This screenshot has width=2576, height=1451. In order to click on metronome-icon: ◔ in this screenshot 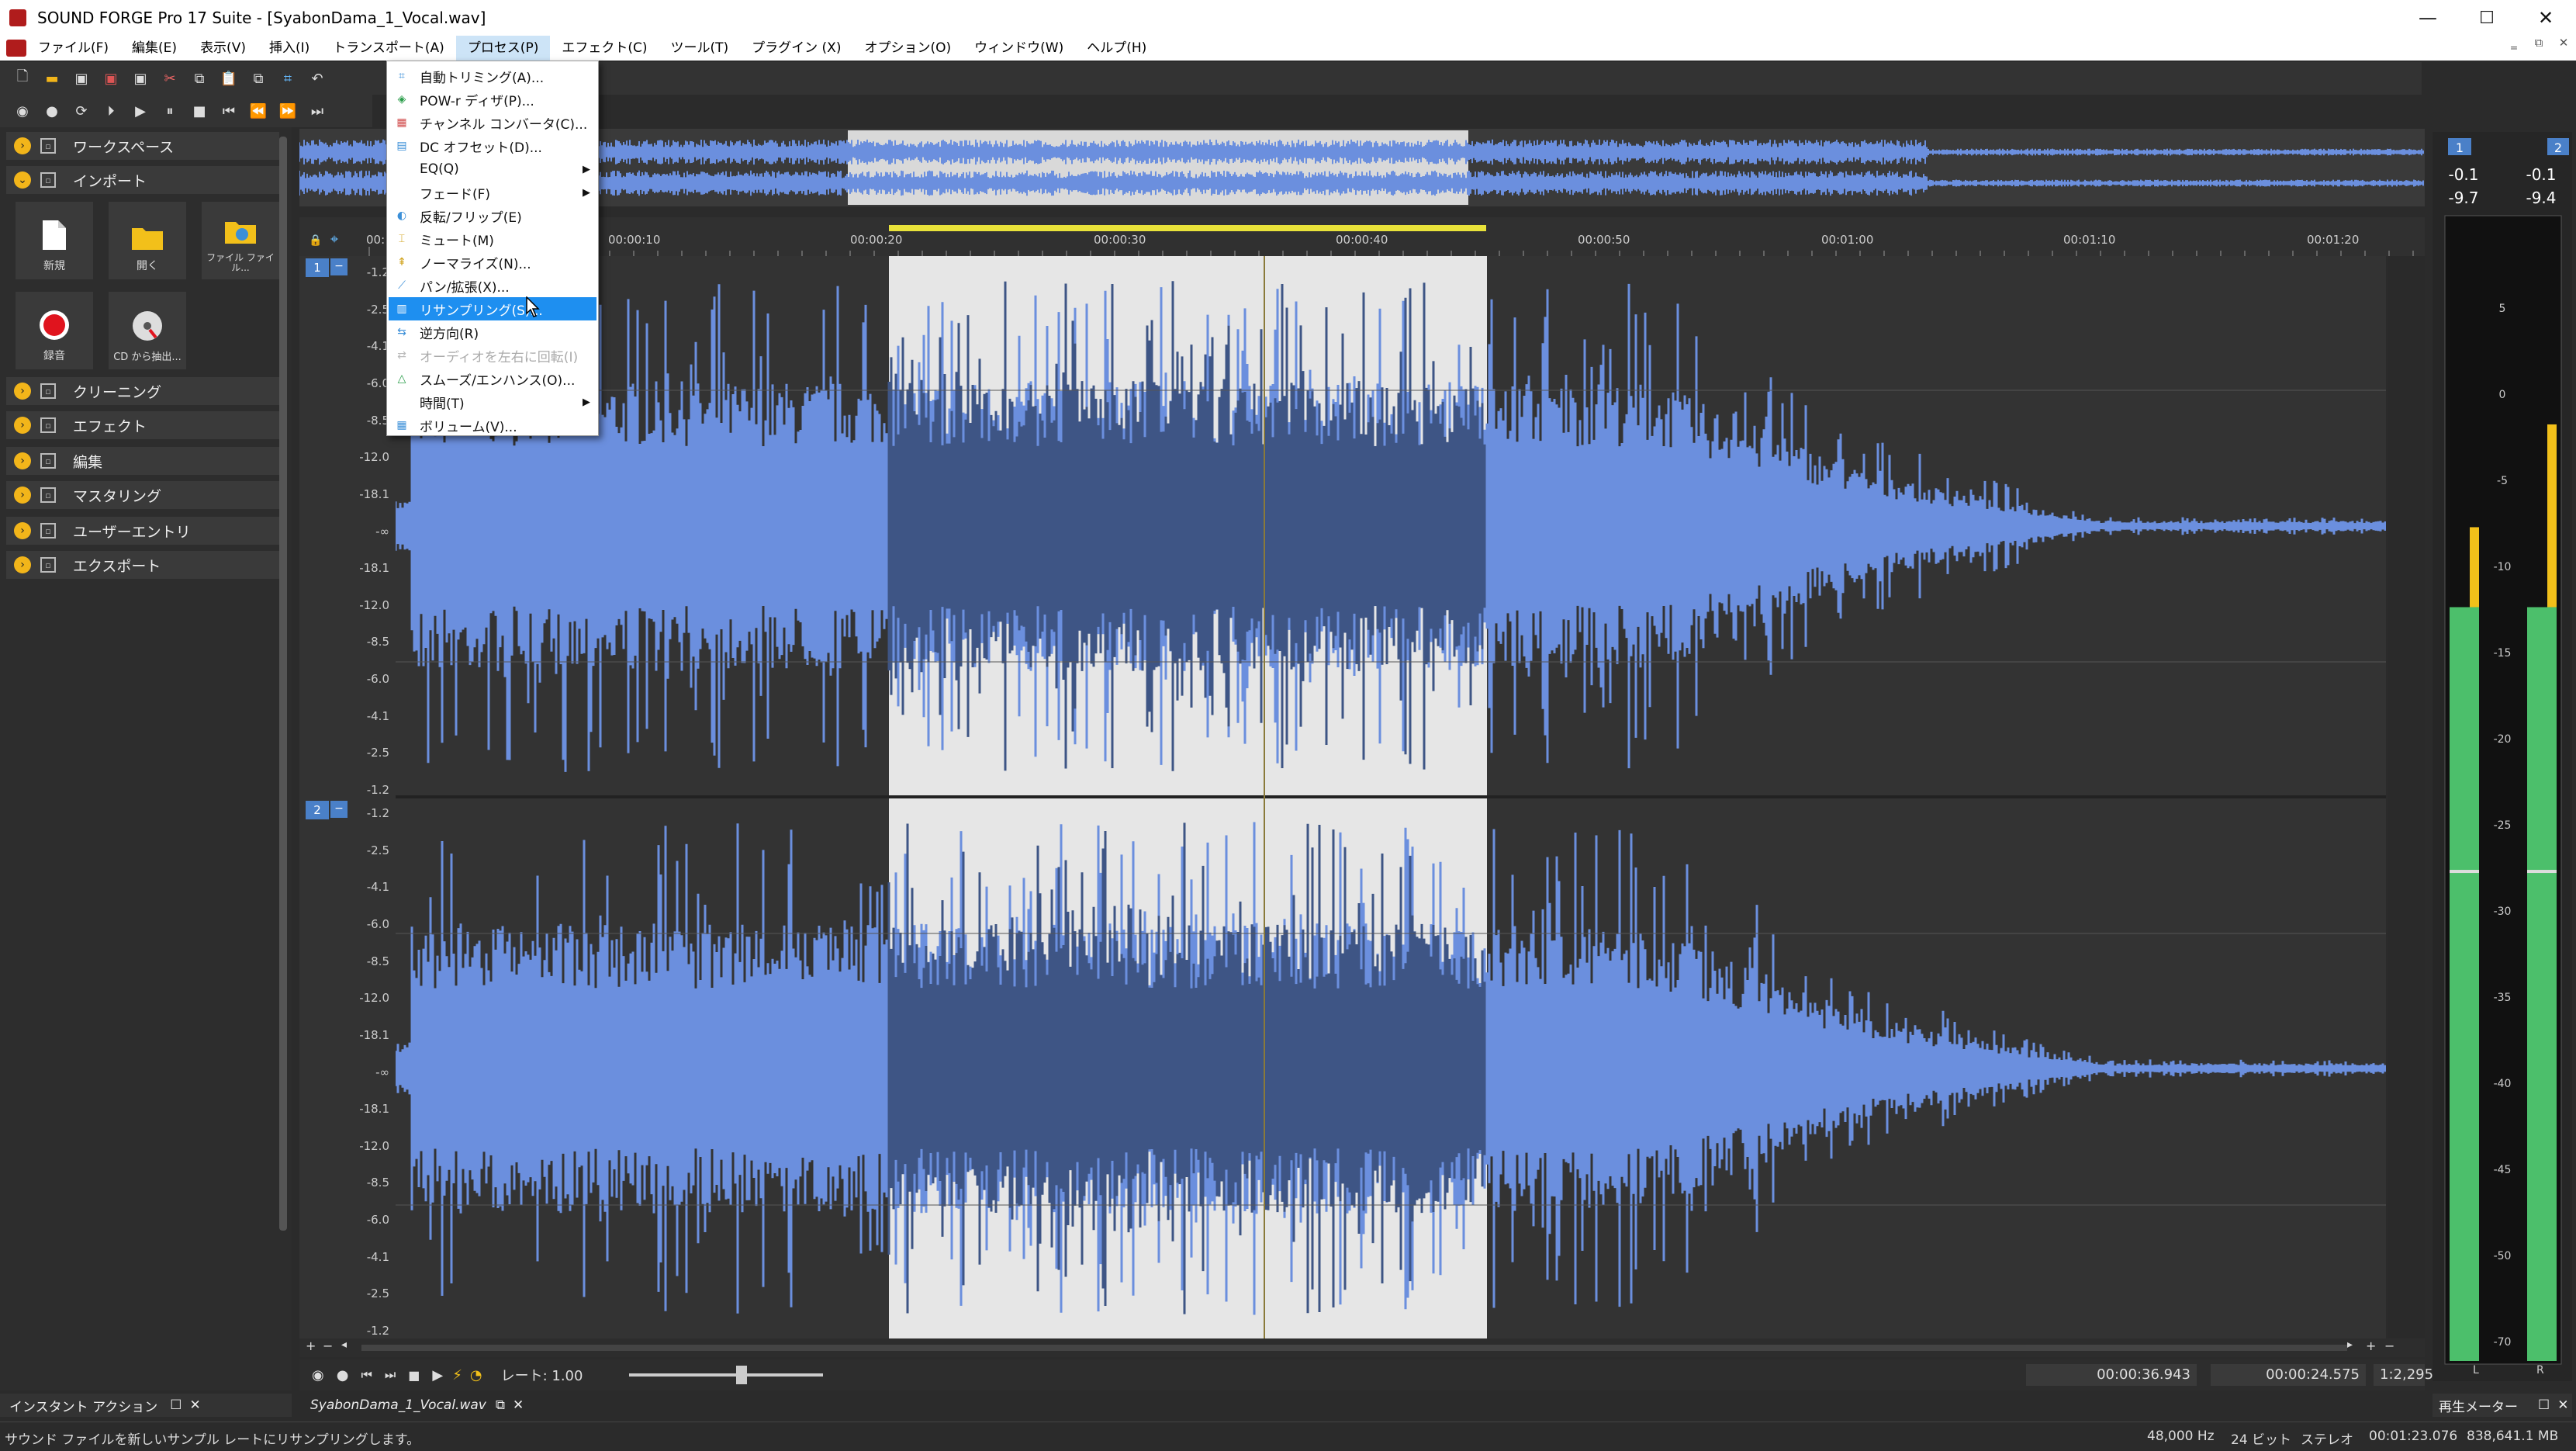, I will do `click(476, 1375)`.